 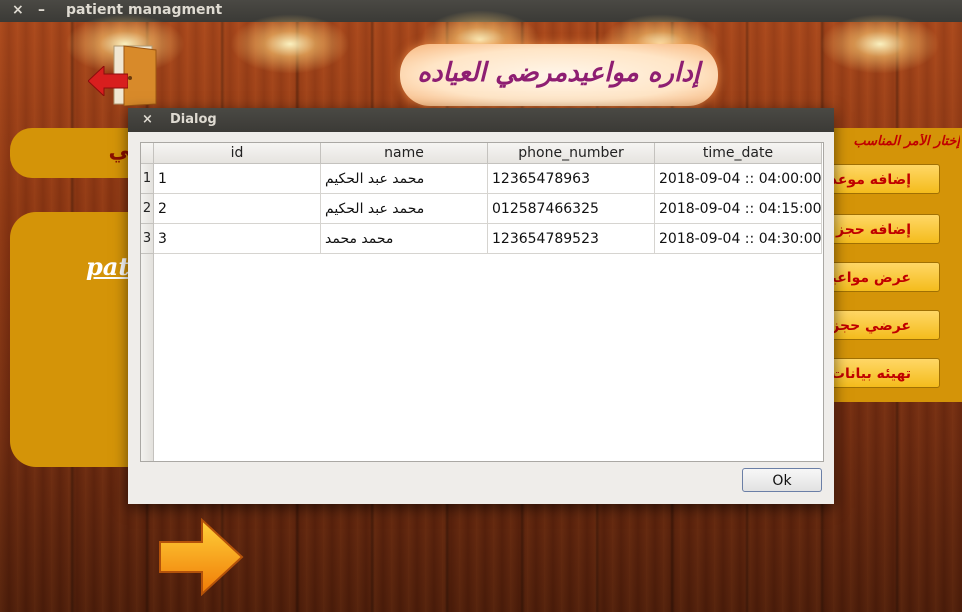 I want to click on table-cell-time: 2018-09-04 :: 04:30:00, so click(x=738, y=239).